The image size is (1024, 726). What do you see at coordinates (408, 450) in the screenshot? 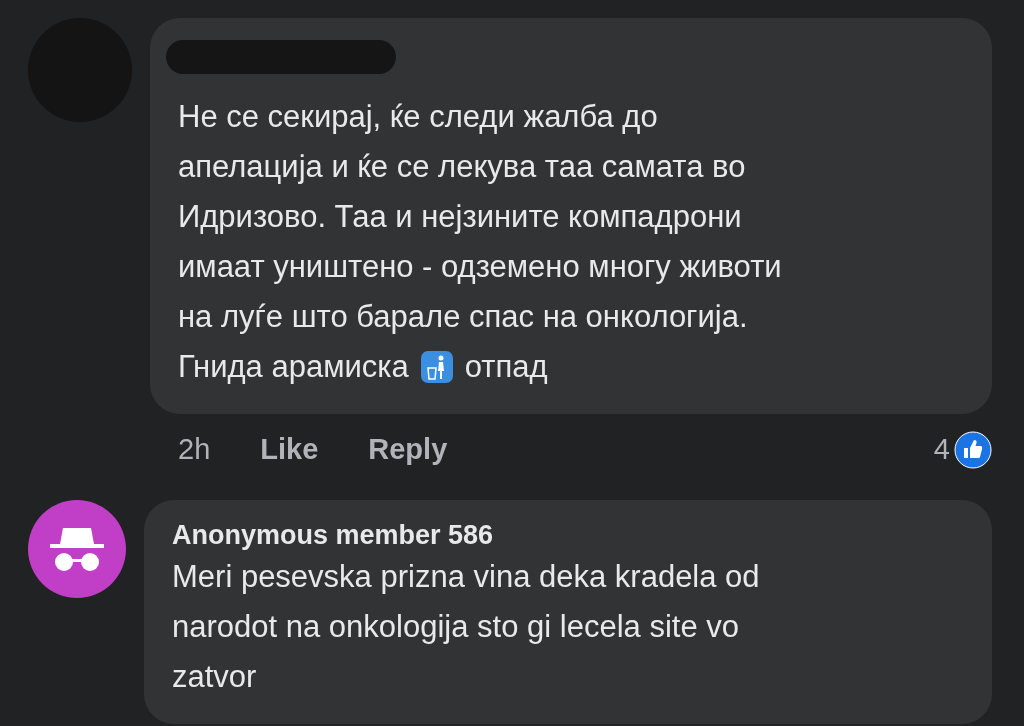
I see `action-link: Reply` at bounding box center [408, 450].